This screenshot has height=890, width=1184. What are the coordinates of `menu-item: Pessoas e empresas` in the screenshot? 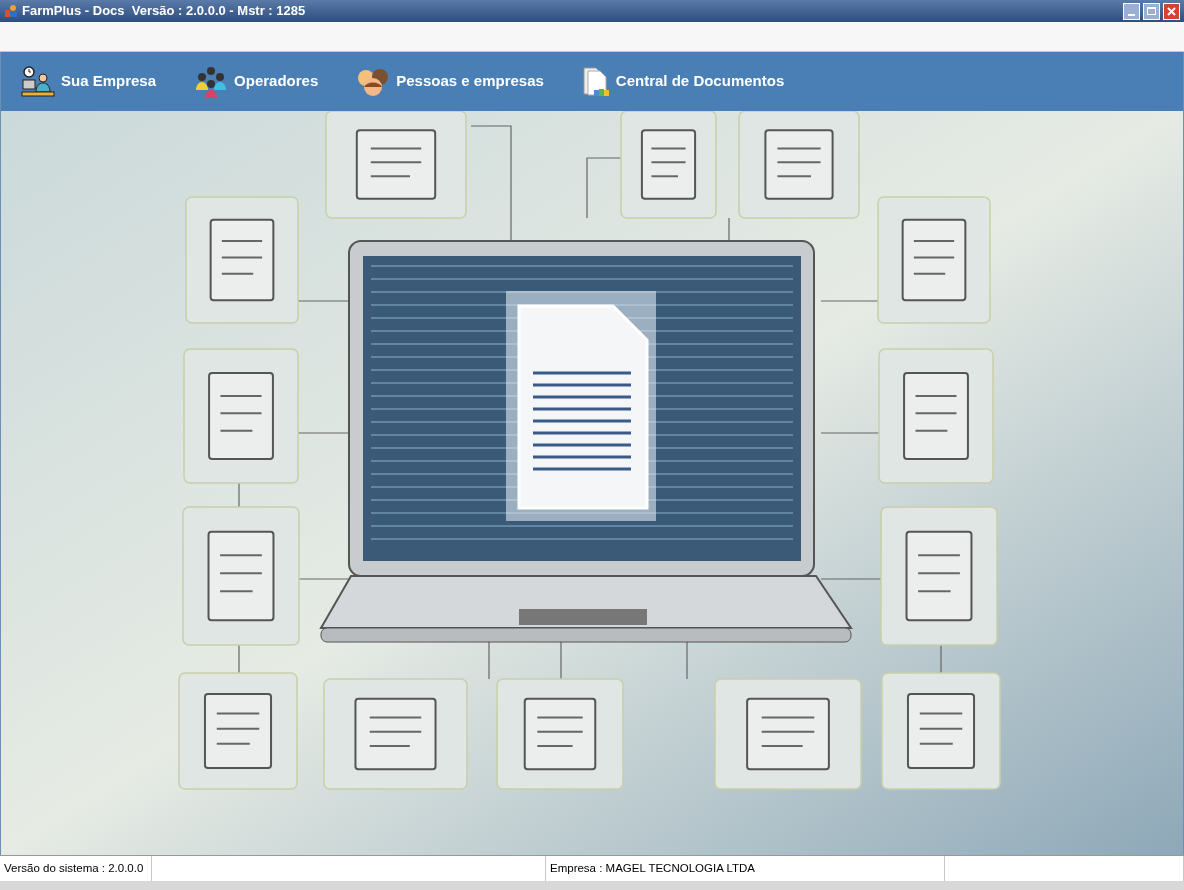 It's located at (450, 81).